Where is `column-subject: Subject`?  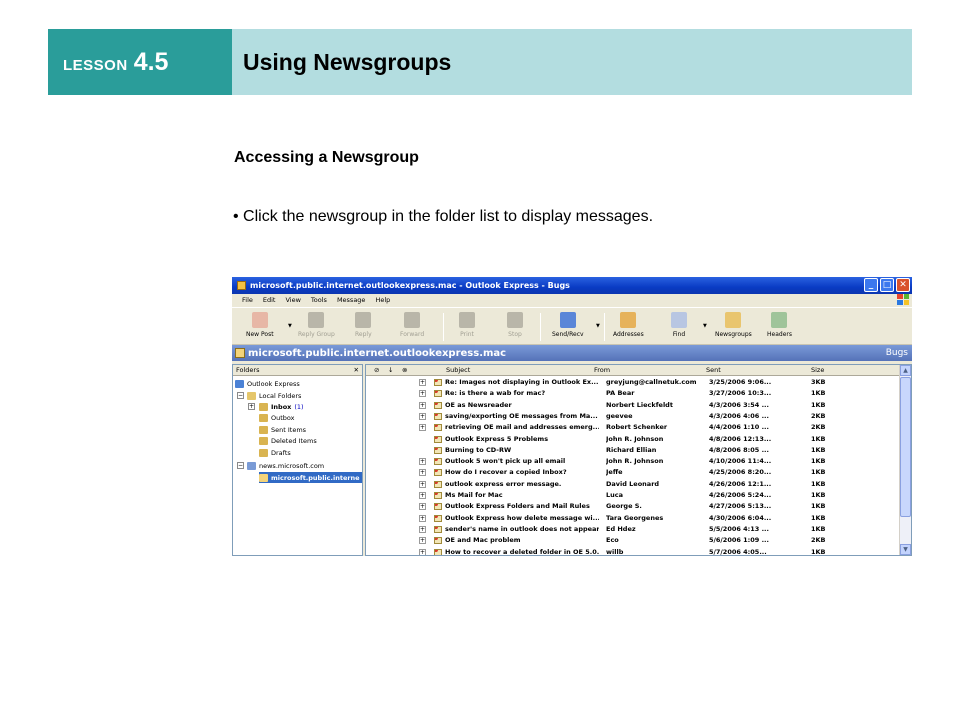 column-subject: Subject is located at coordinates (458, 370).